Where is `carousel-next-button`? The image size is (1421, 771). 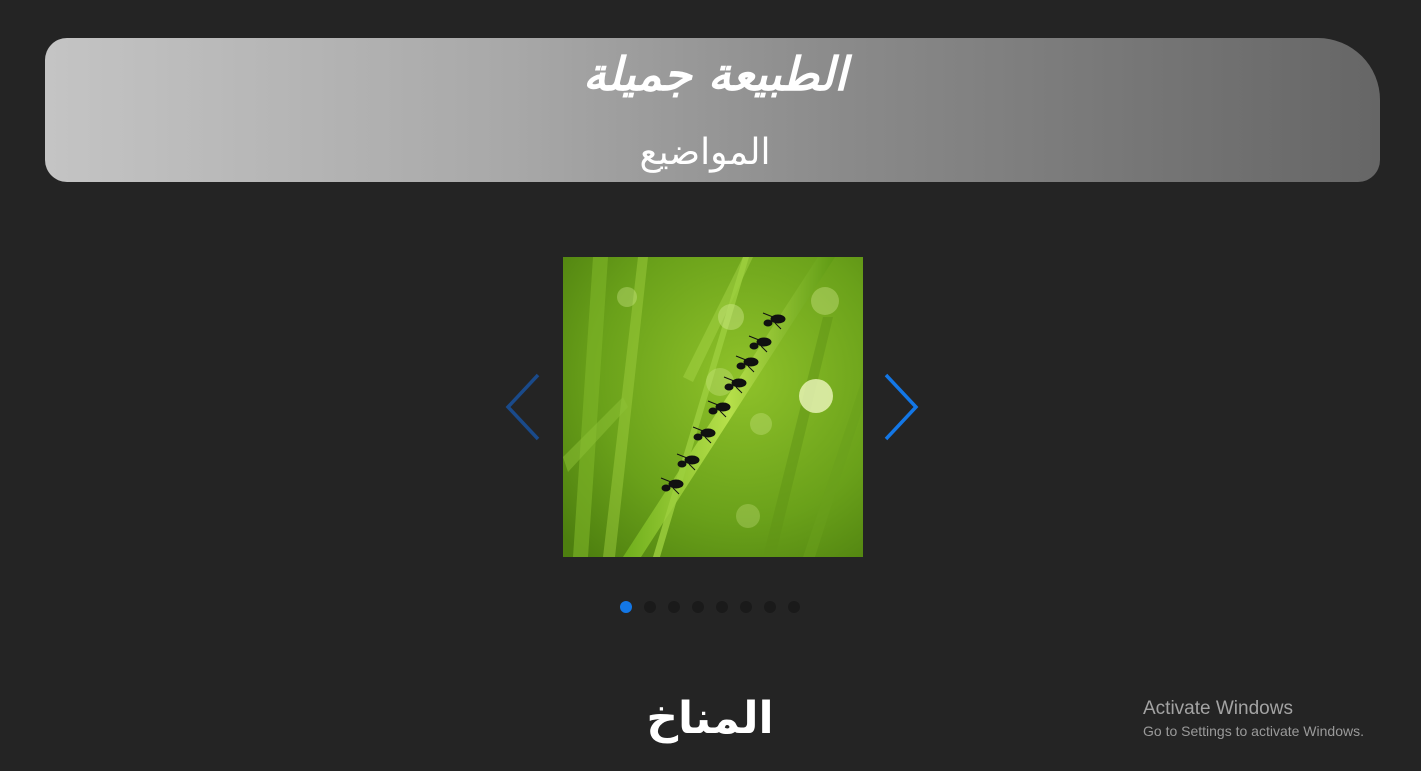 carousel-next-button is located at coordinates (902, 407).